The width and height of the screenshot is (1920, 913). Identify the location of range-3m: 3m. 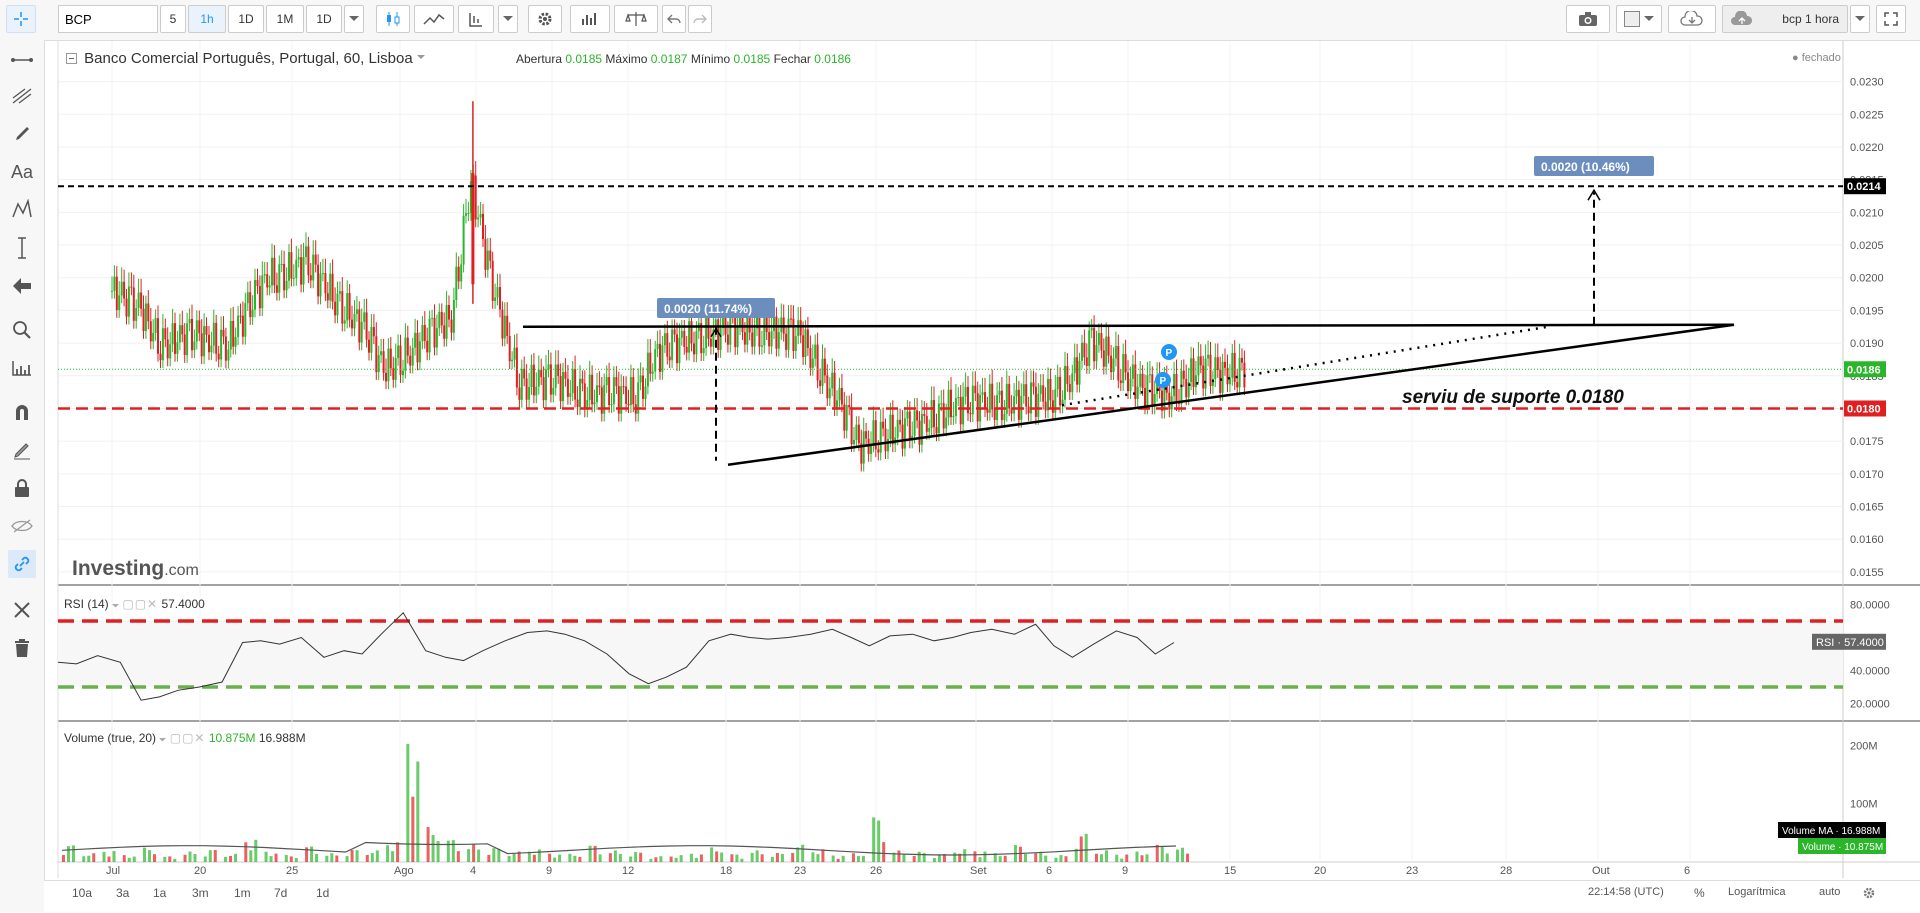
(200, 893).